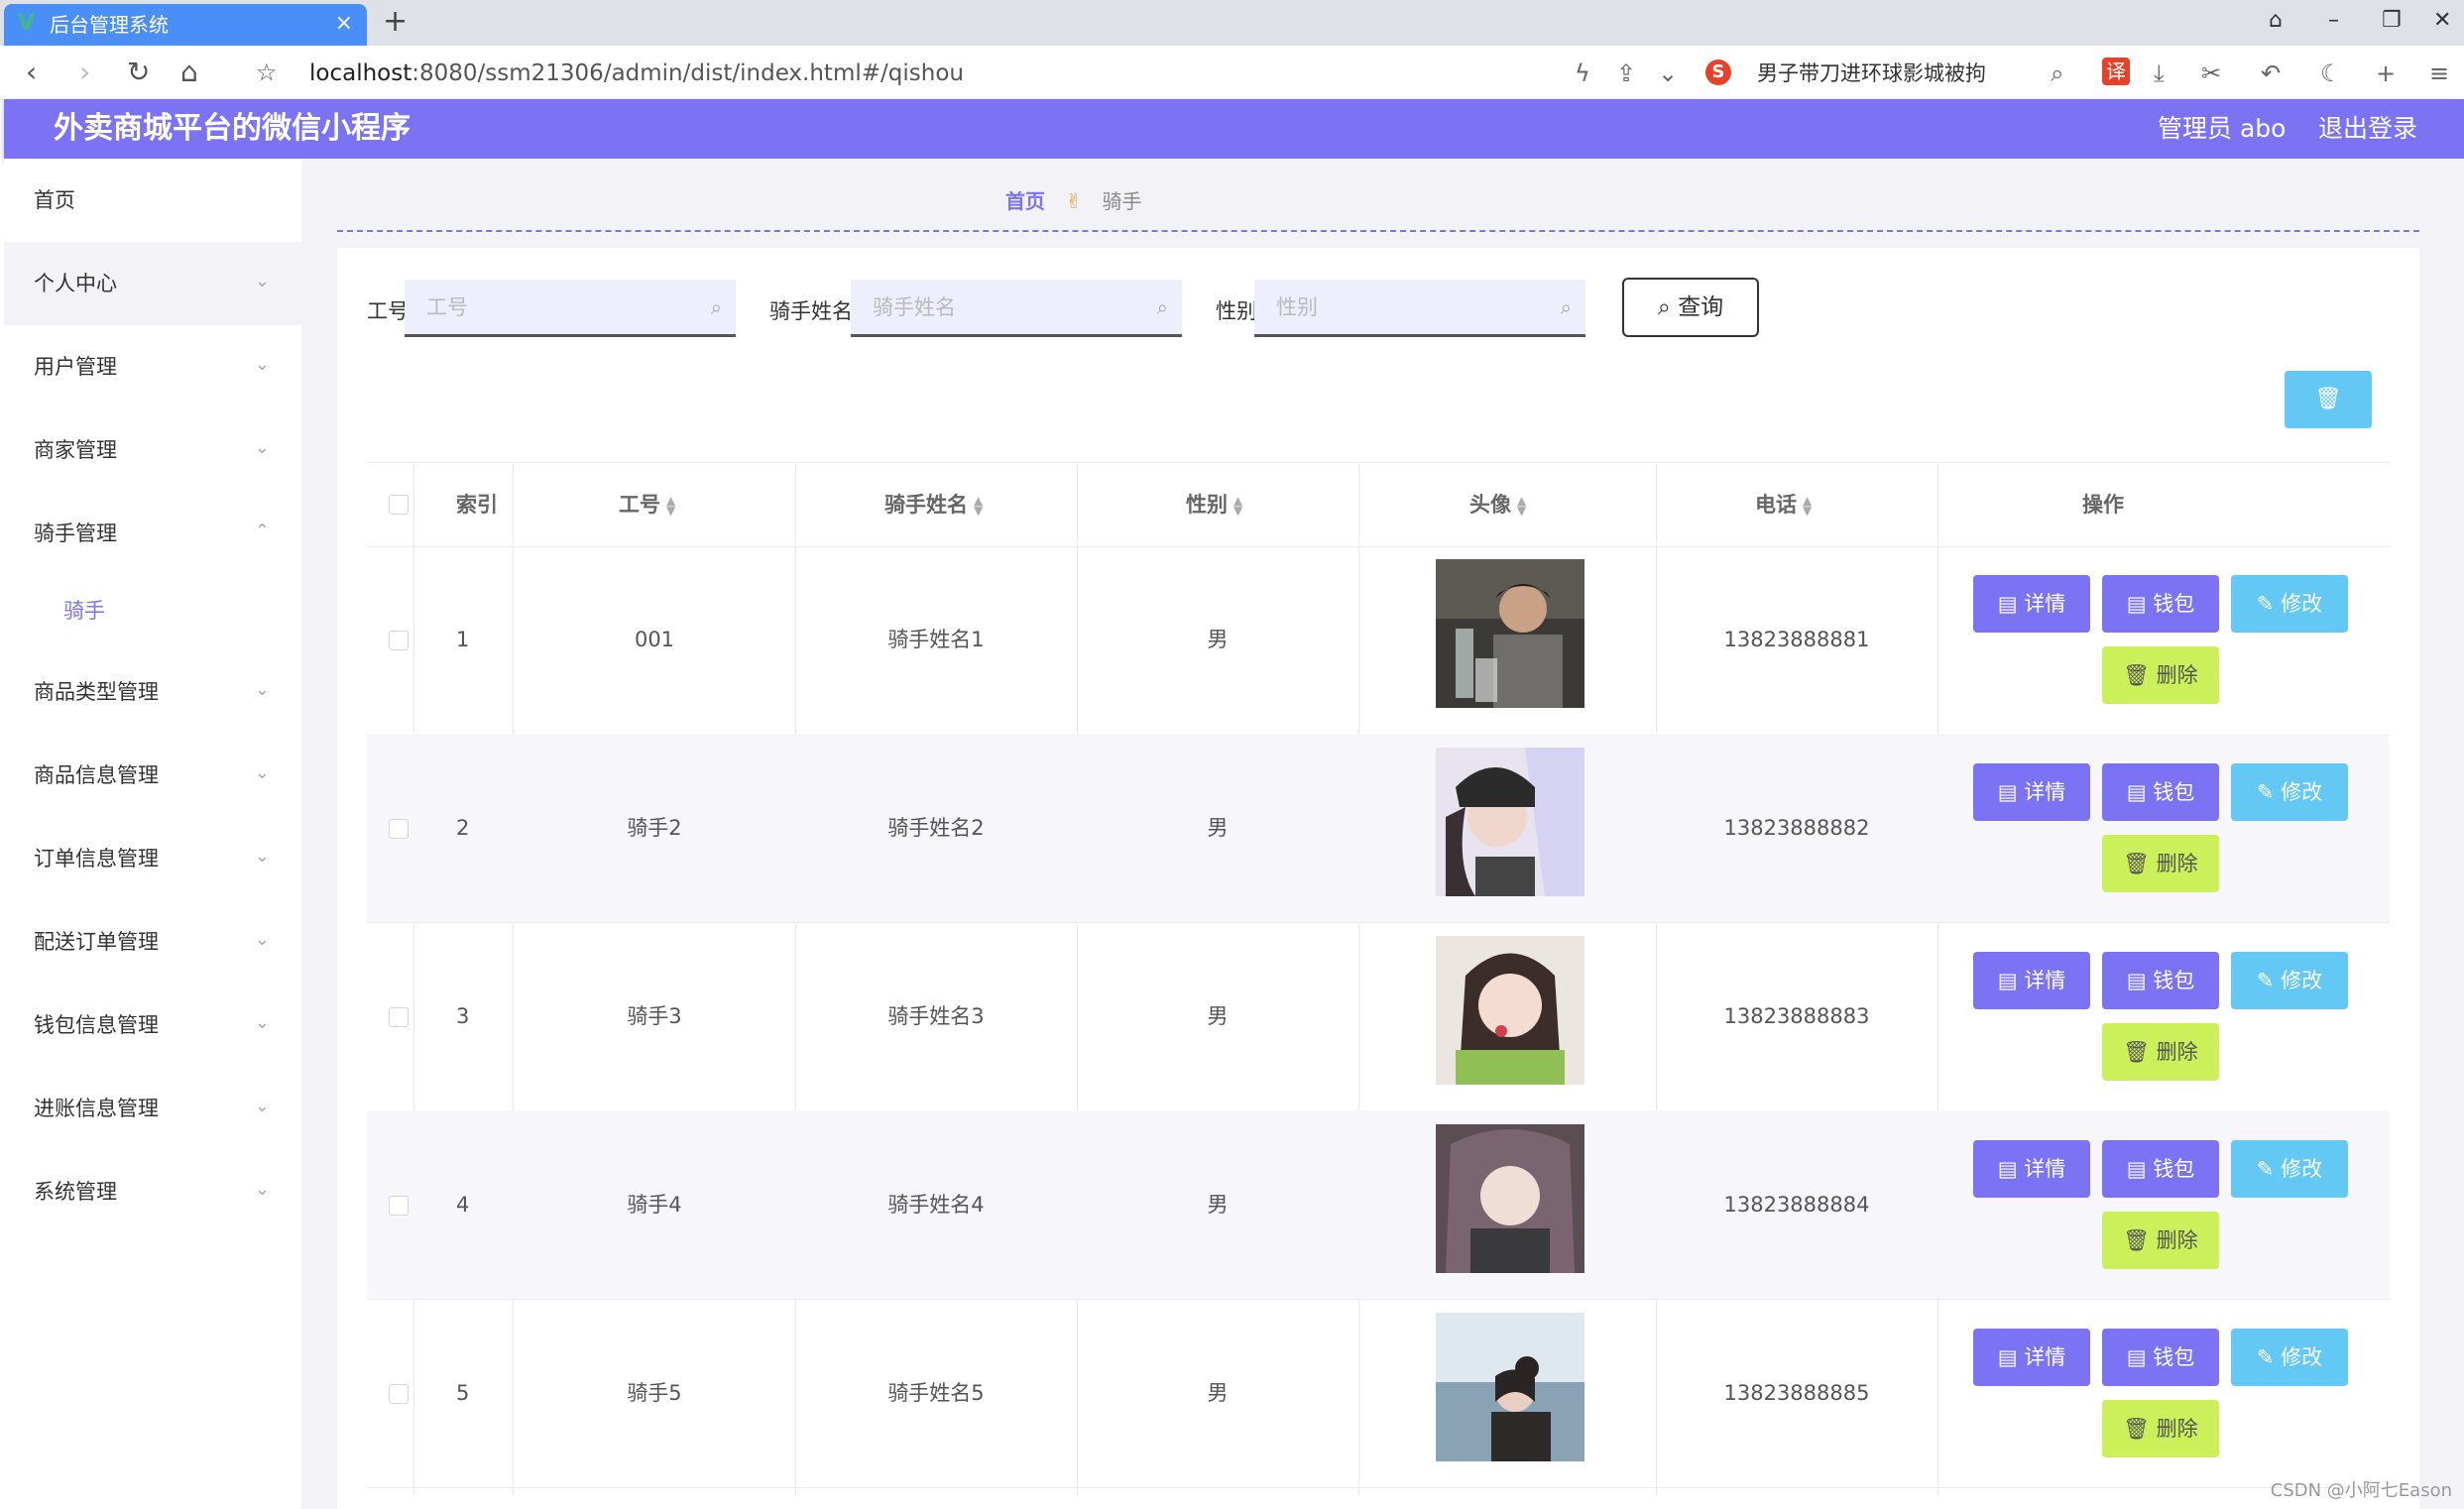  I want to click on sidebar-item-users: 用户管理 ⌄, so click(152, 366).